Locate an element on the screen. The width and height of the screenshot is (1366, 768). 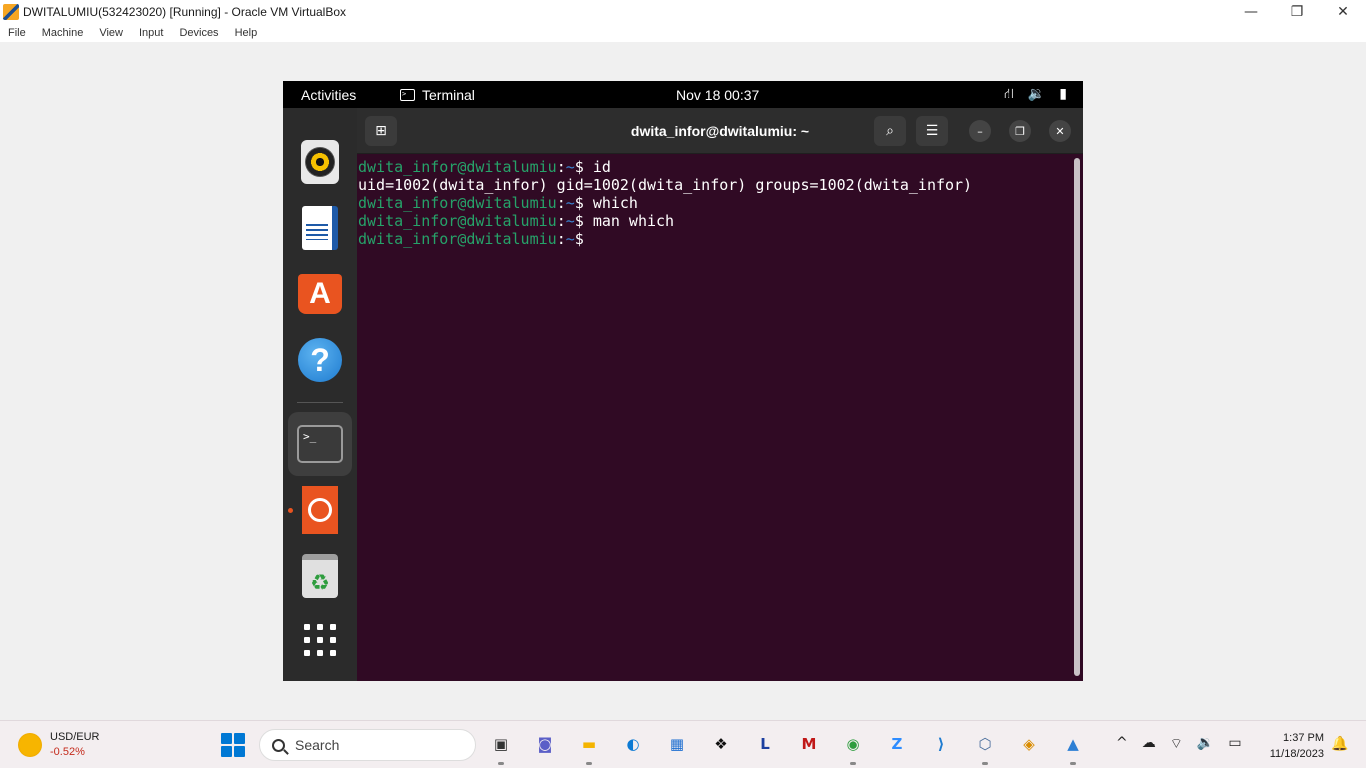
dock-trash: ♻ is located at coordinates (320, 576).